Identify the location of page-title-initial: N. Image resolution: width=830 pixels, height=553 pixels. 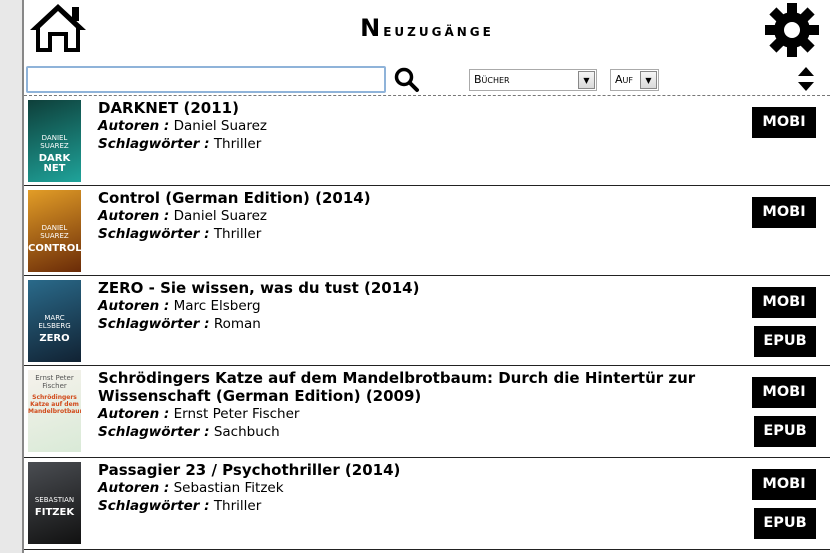
(372, 28).